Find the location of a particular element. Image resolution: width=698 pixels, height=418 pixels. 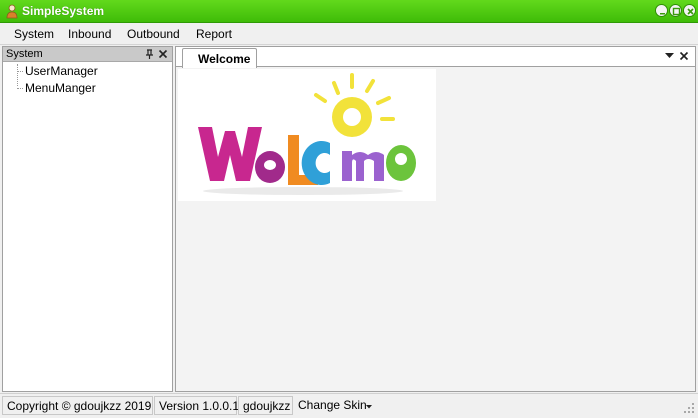

user-cell: gdoujkzz is located at coordinates (265, 405).